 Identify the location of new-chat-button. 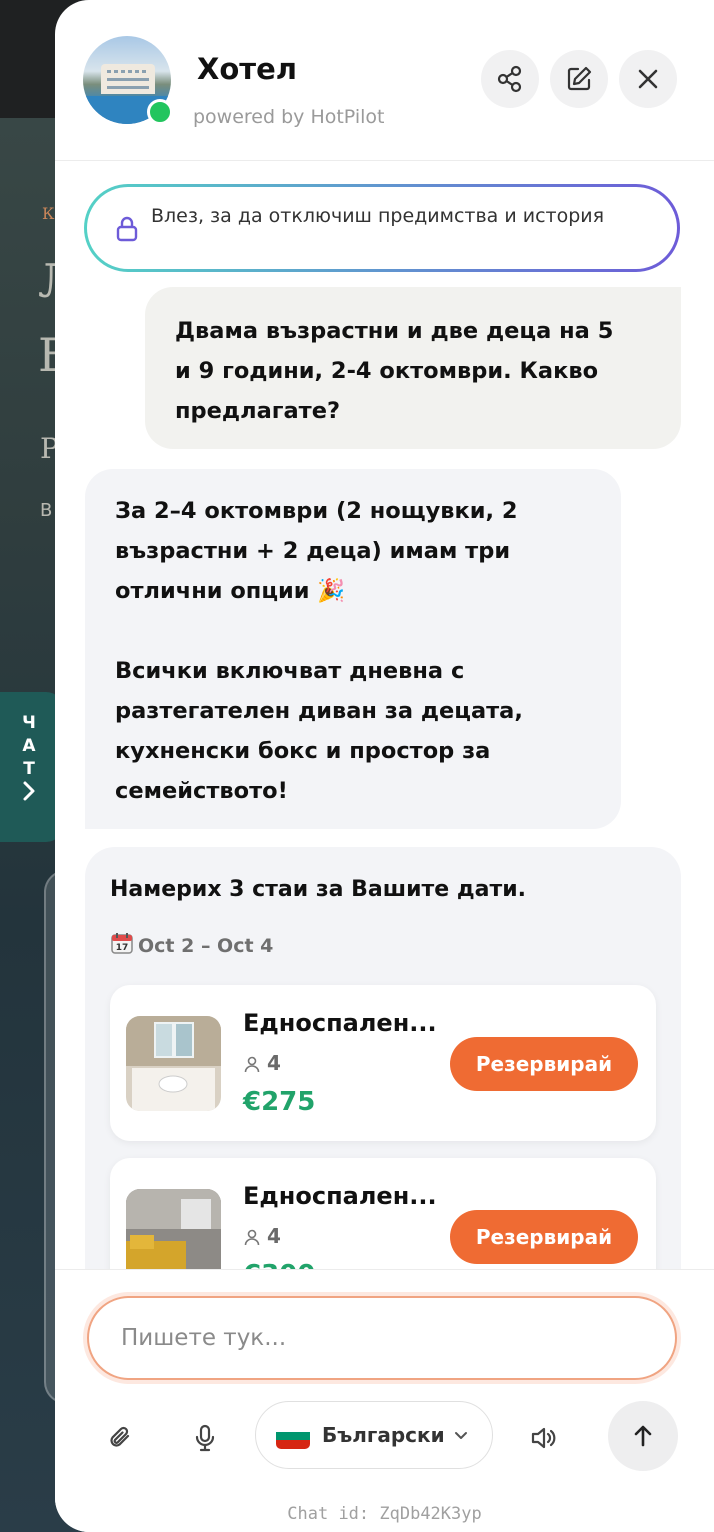
(579, 79).